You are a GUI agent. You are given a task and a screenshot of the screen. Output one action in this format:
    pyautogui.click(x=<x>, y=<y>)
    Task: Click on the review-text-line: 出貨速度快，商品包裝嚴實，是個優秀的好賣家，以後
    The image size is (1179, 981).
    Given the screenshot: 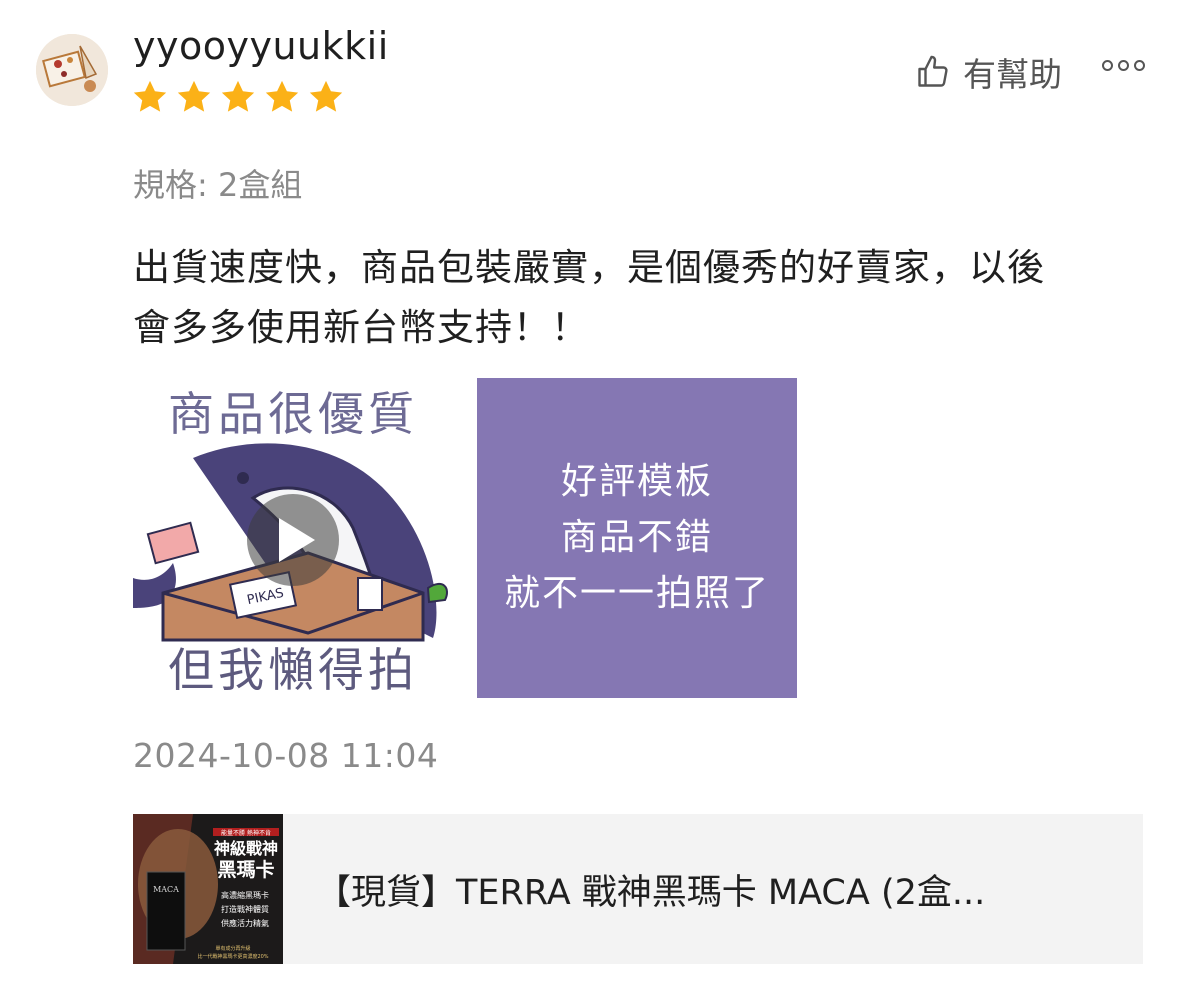 What is the action you would take?
    pyautogui.click(x=589, y=267)
    